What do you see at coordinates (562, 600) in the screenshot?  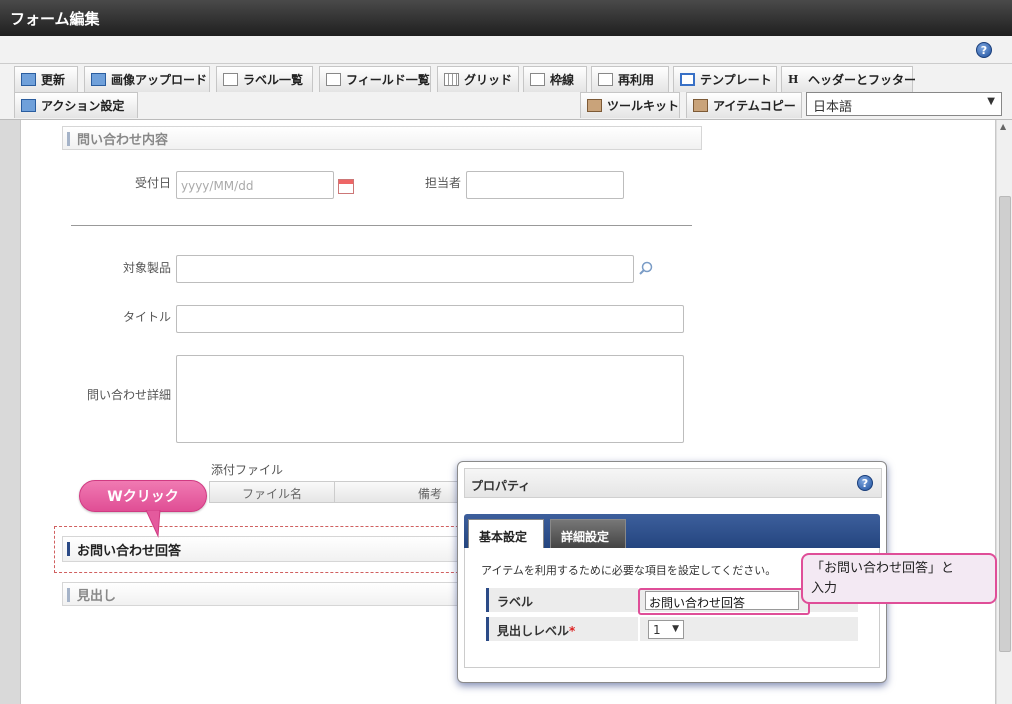 I see `label-field-label: ラベル` at bounding box center [562, 600].